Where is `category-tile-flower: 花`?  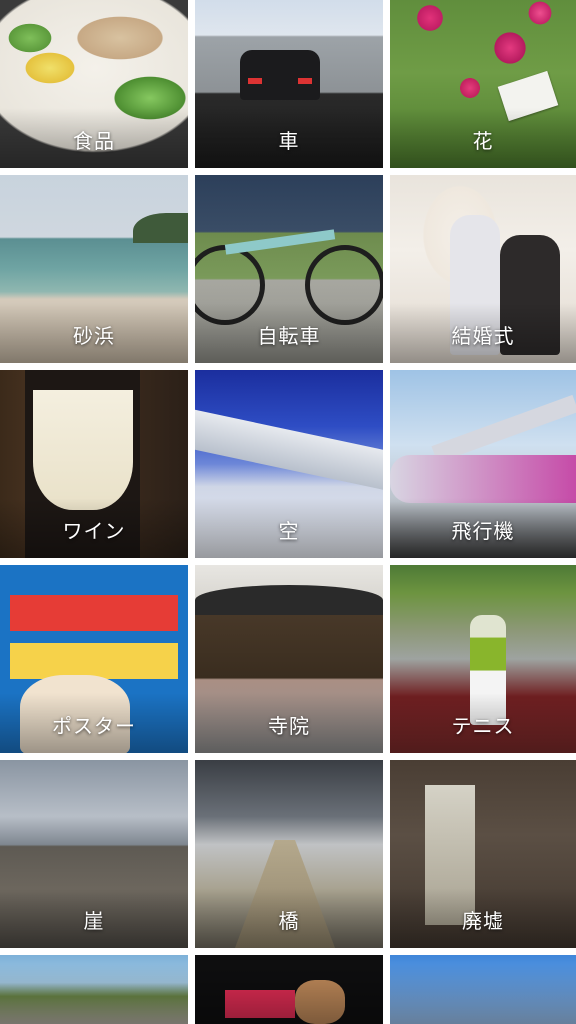
category-tile-flower: 花 is located at coordinates (483, 84).